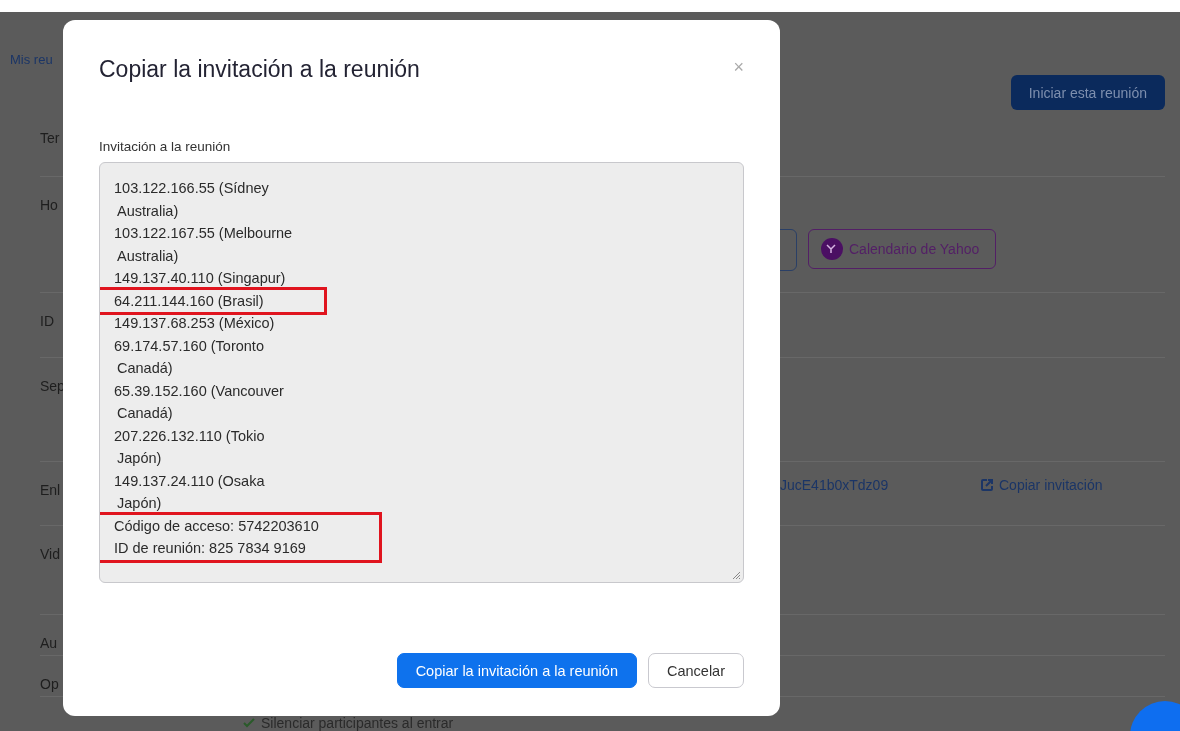  I want to click on cancel-button: Cancelar, so click(695, 670).